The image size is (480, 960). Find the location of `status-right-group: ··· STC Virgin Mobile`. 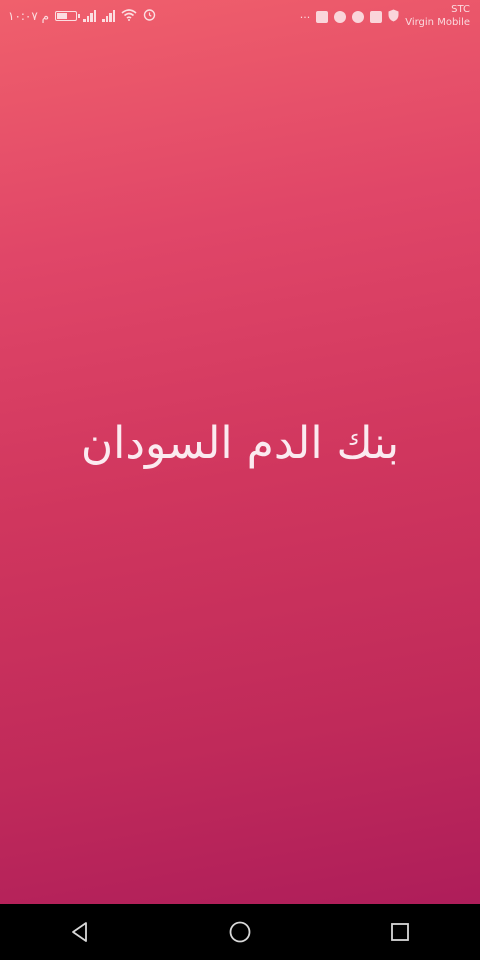

status-right-group: ··· STC Virgin Mobile is located at coordinates (385, 16).